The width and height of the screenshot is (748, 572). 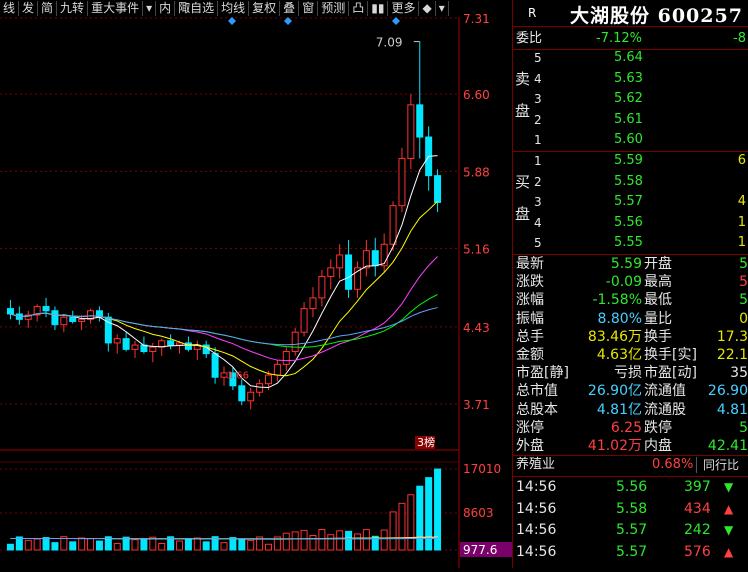 What do you see at coordinates (28, 8) in the screenshot?
I see `toolbar-item: 发` at bounding box center [28, 8].